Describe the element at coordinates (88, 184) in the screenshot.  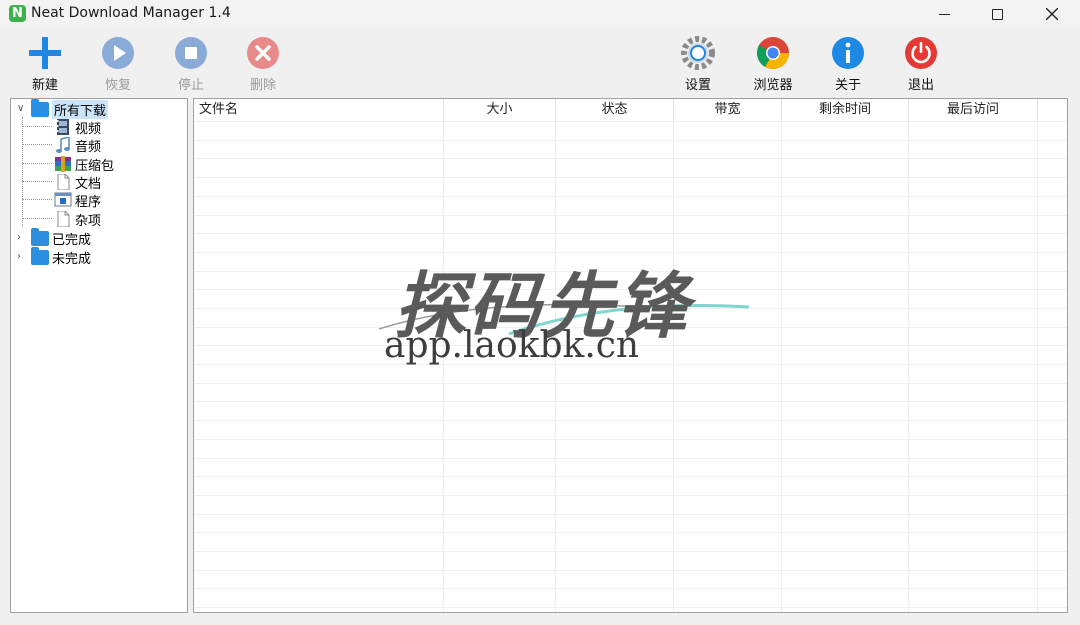
I see `tree-item-label: 文档` at that location.